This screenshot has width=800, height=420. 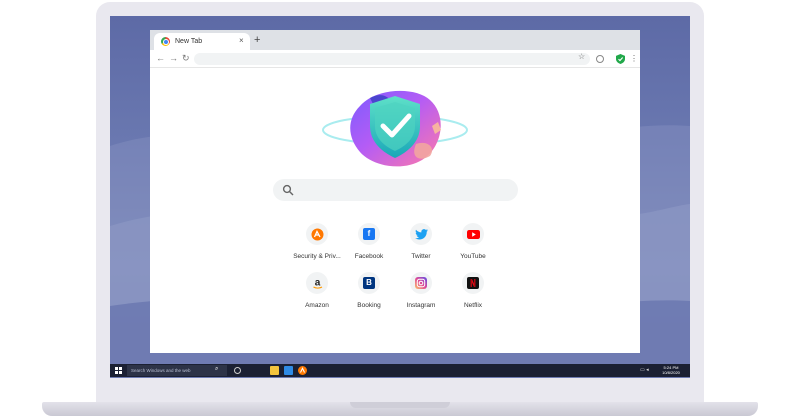 I want to click on clock-date: 10/8/2020, so click(x=671, y=372).